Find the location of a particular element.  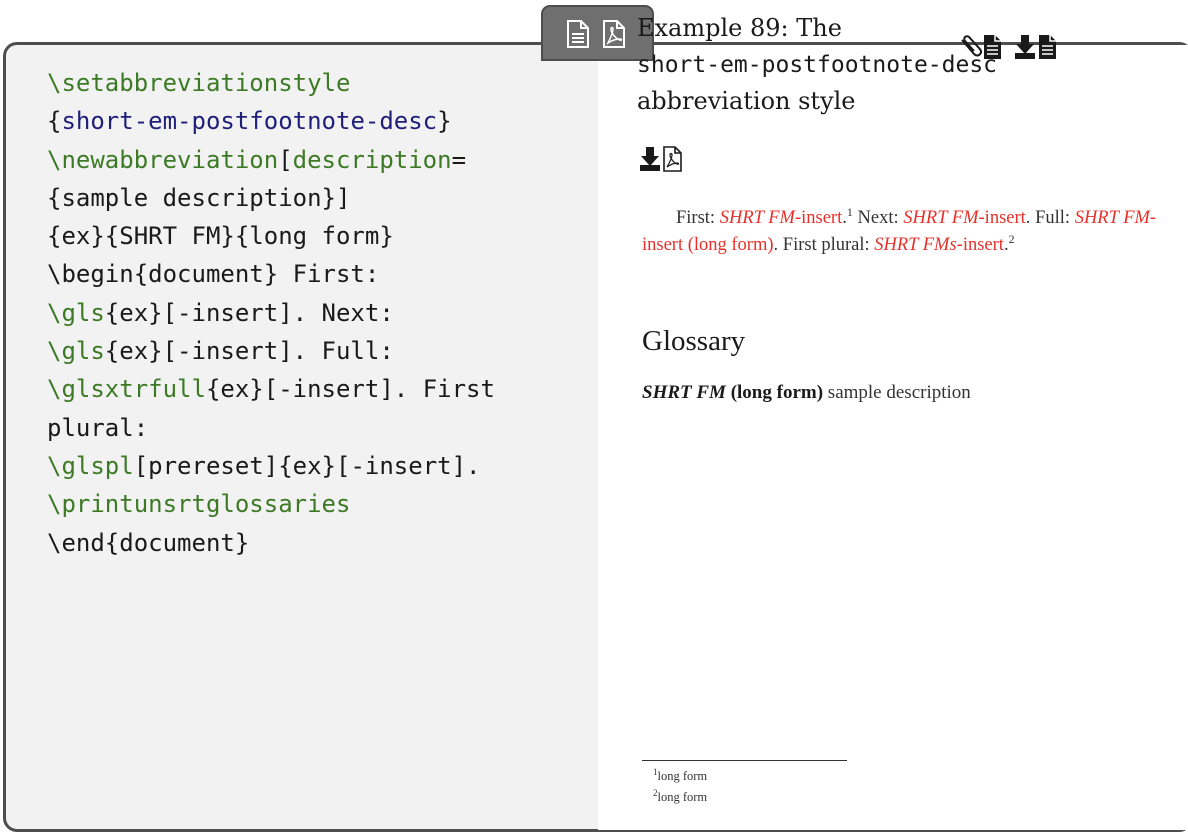

footnote-rule is located at coordinates (744, 760).